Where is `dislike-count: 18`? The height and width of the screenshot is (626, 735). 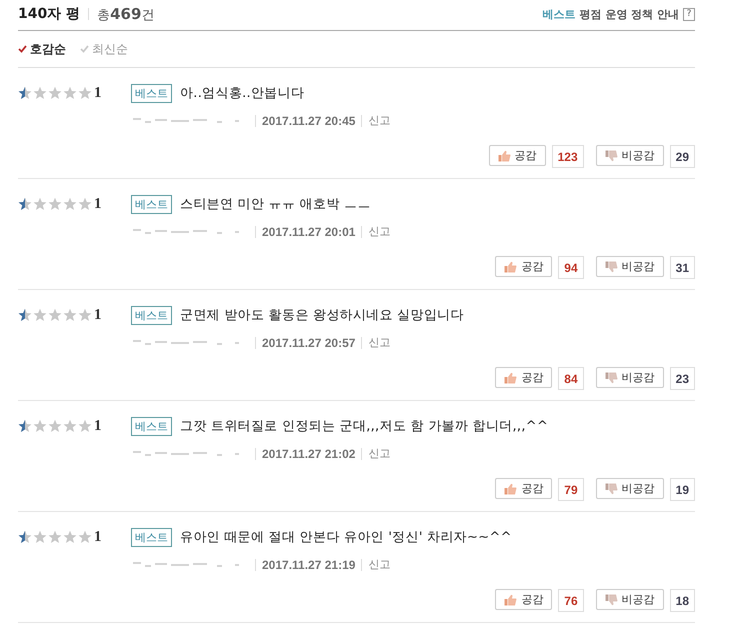
dislike-count: 18 is located at coordinates (682, 600).